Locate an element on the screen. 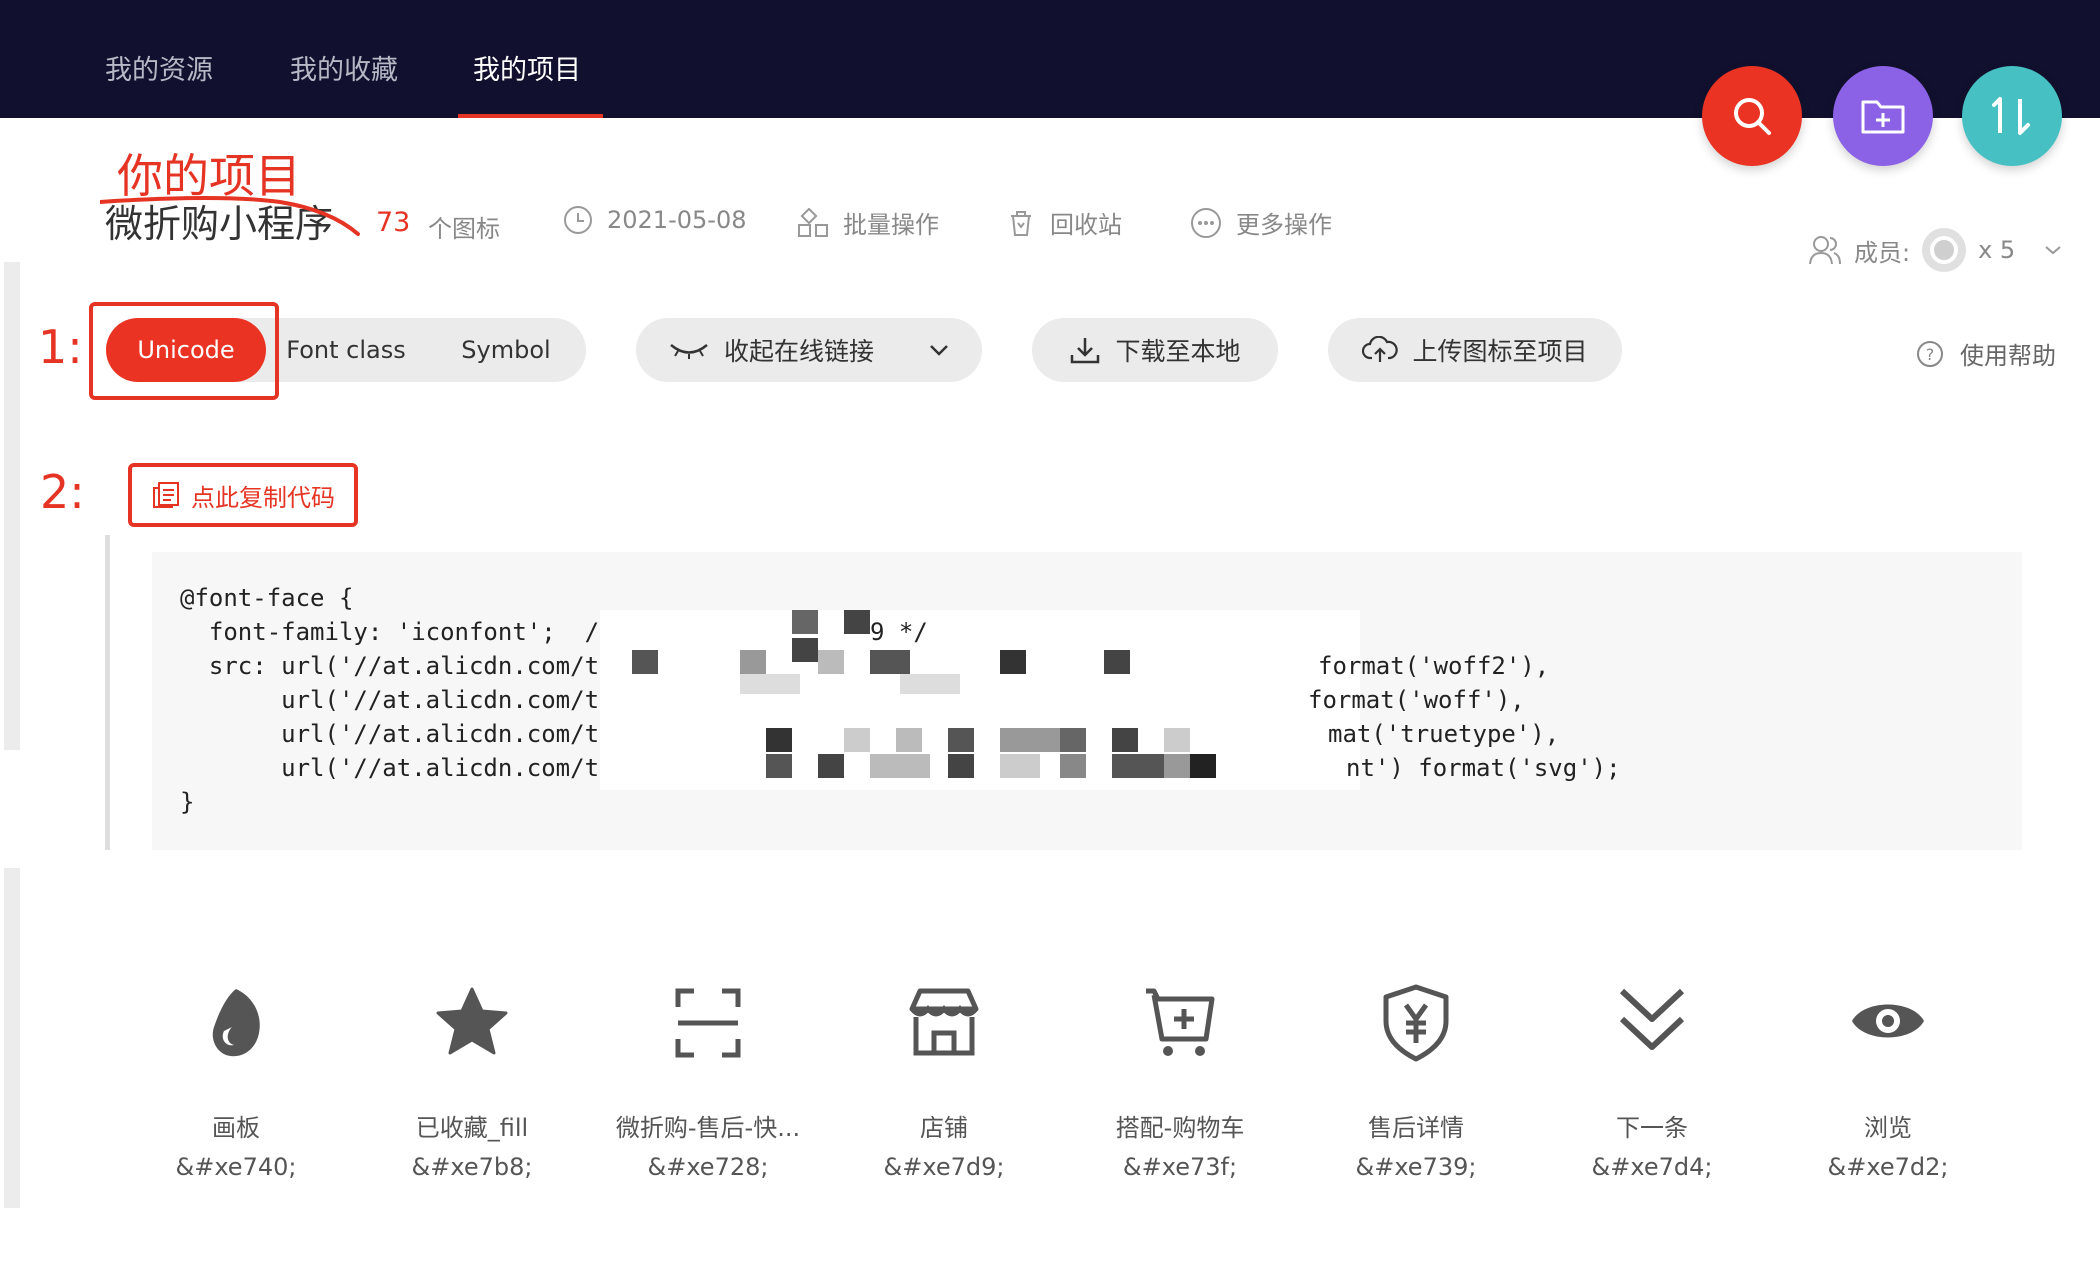  code-line: nt') format('svg'); is located at coordinates (1483, 768).